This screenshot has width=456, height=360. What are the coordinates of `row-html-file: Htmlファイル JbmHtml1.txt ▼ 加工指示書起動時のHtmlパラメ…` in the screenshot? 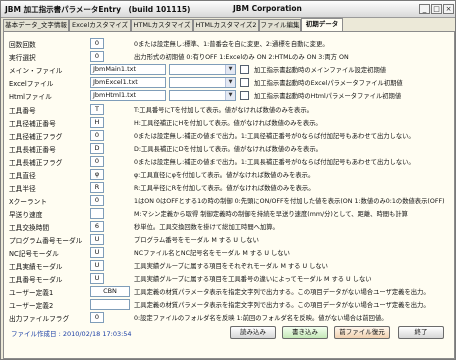 It's located at (229, 96).